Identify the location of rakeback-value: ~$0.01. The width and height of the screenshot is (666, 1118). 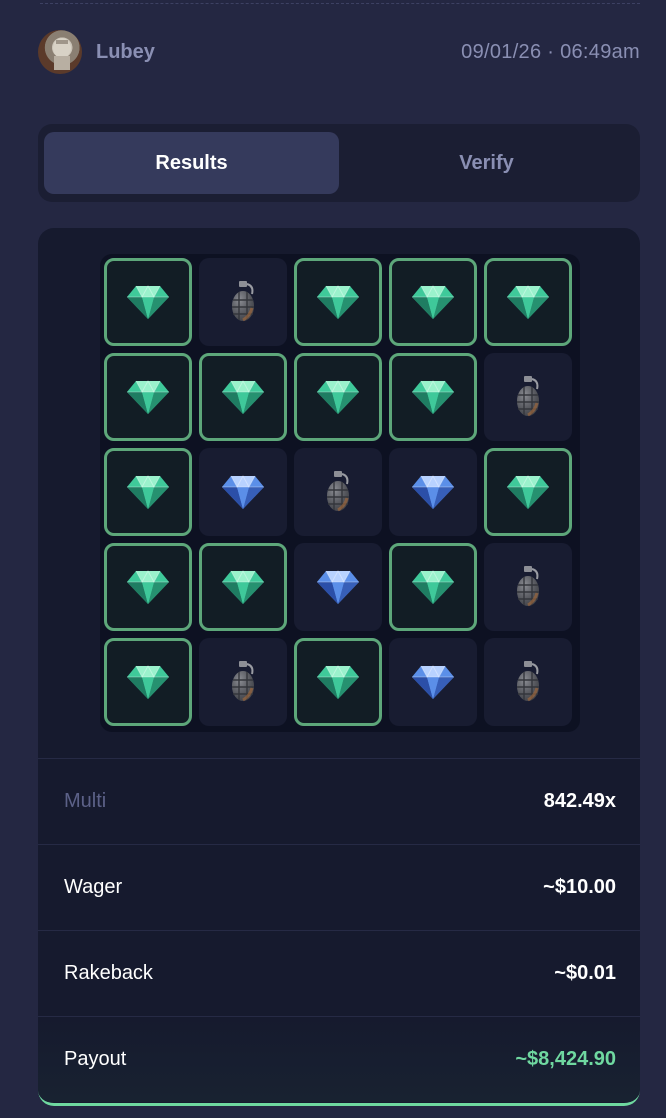
(585, 973).